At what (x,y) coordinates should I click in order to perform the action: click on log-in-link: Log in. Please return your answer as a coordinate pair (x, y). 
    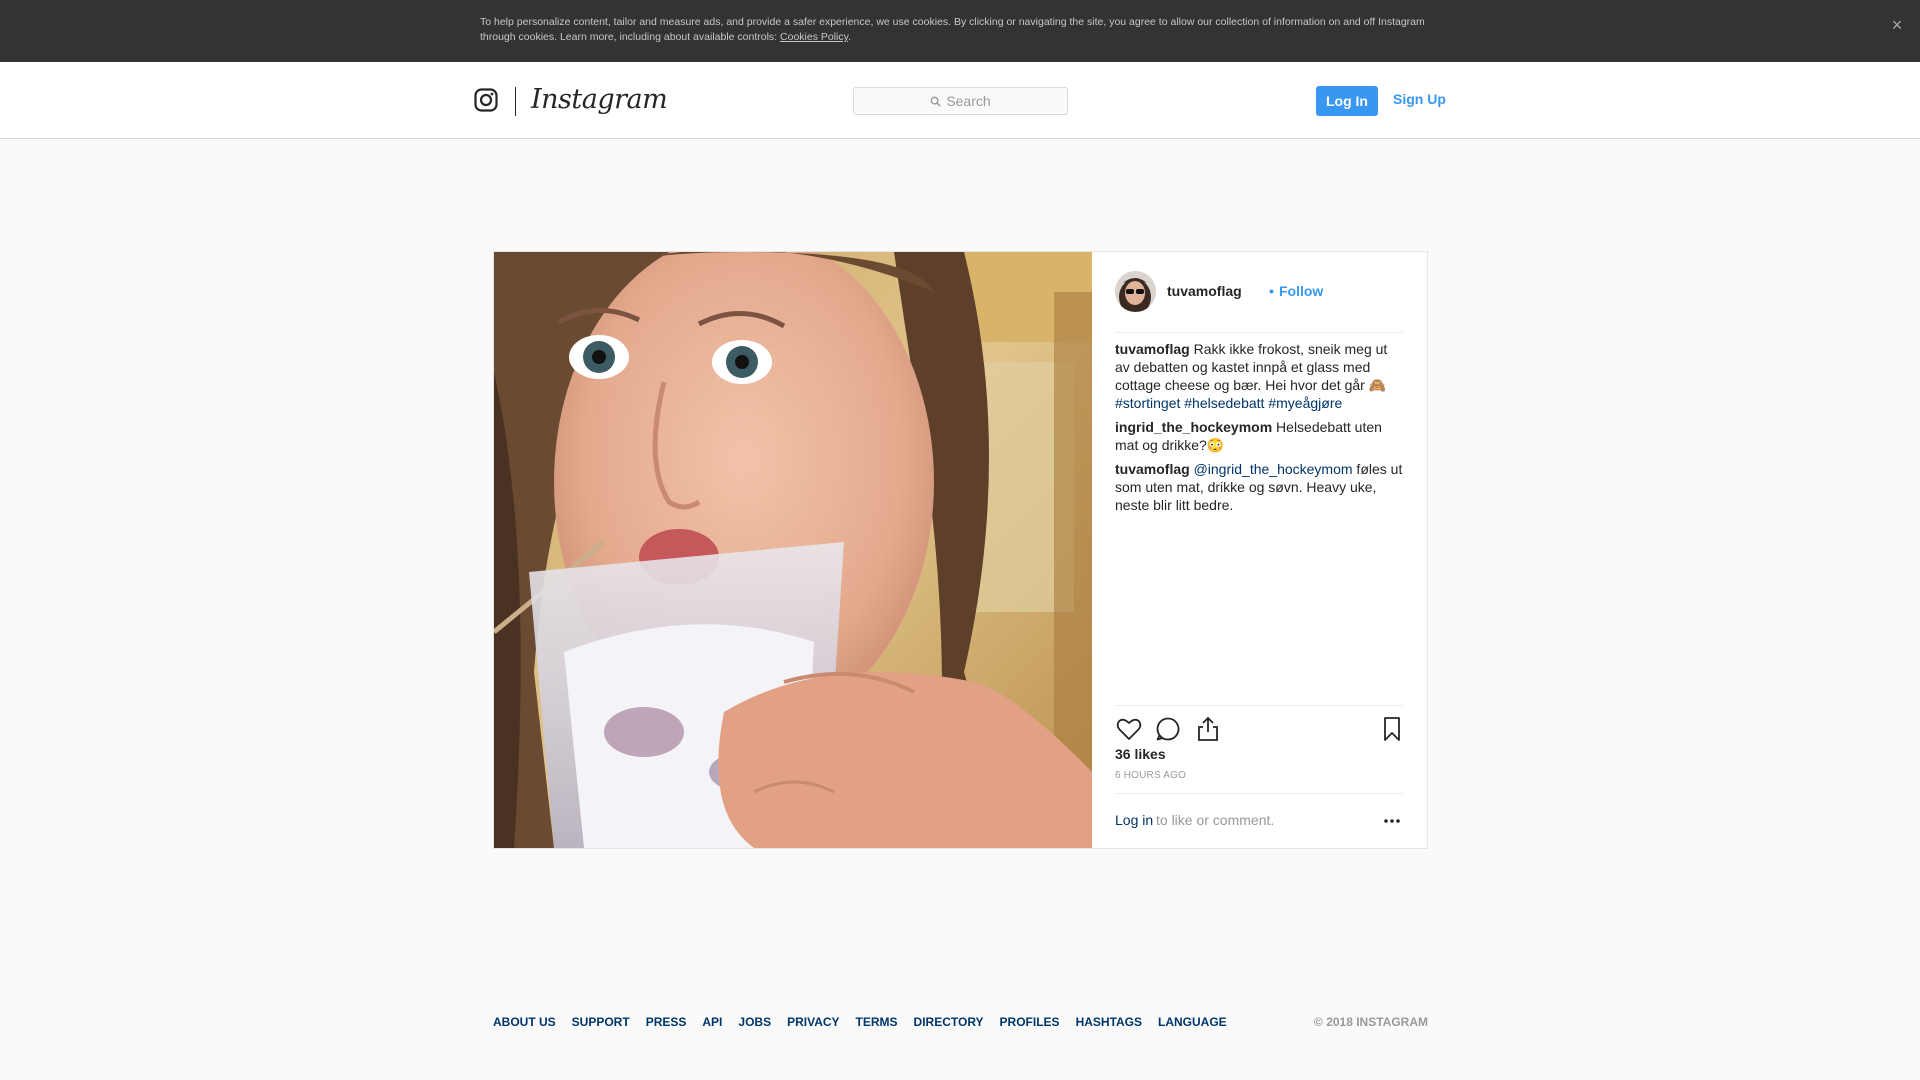
    Looking at the image, I should click on (1134, 820).